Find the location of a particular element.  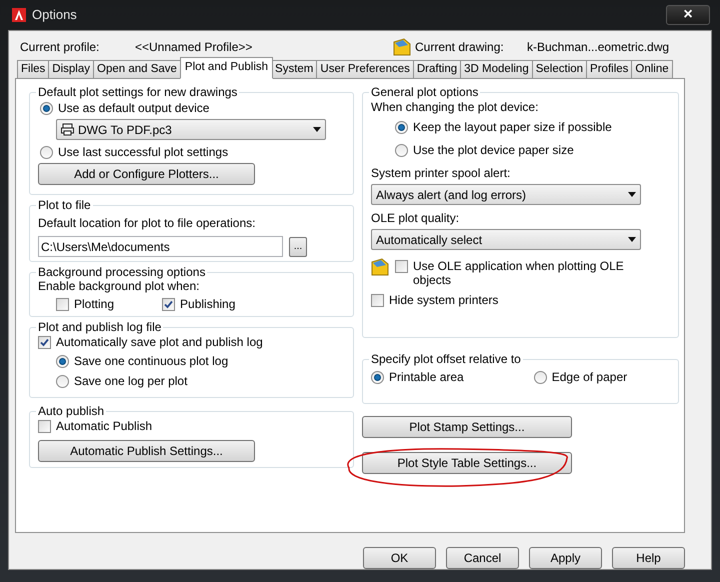

field-label: Default location for plot to file operations: is located at coordinates (147, 223).